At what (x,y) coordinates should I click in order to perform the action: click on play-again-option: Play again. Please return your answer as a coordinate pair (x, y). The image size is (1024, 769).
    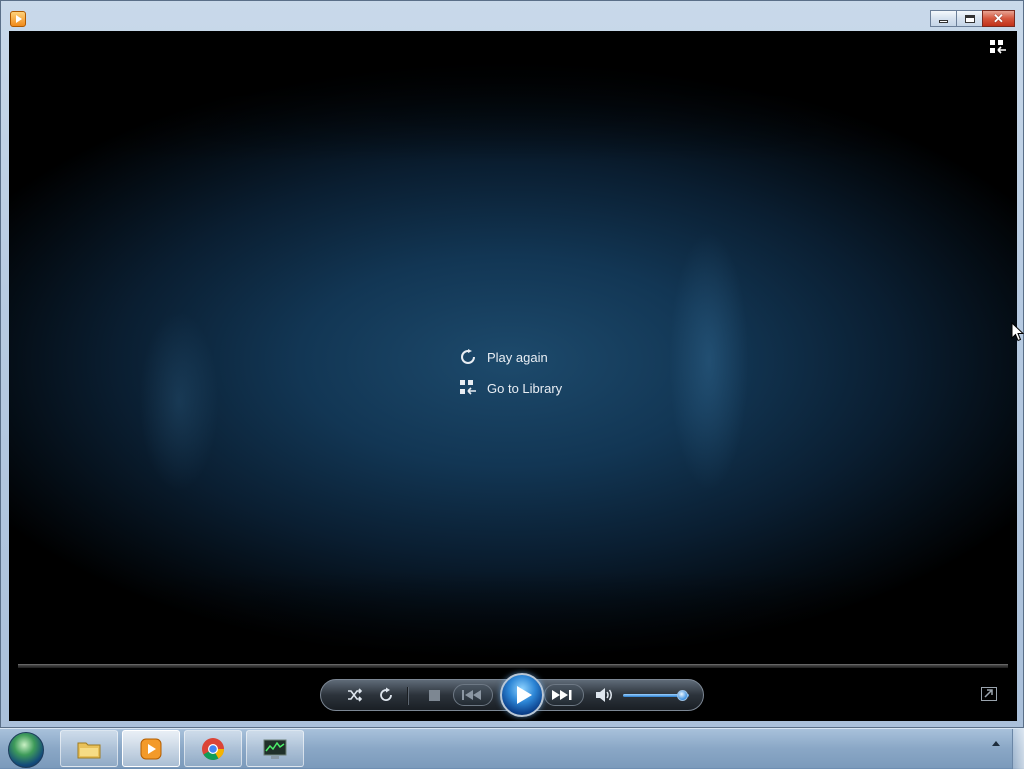
    Looking at the image, I should click on (510, 357).